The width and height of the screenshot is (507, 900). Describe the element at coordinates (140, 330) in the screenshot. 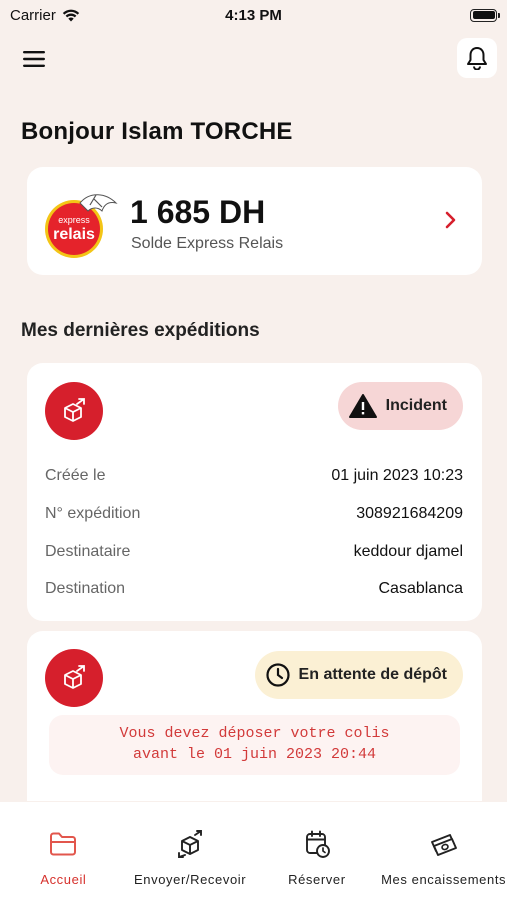

I see `shipments-section-title: Mes dernières expéditions` at that location.